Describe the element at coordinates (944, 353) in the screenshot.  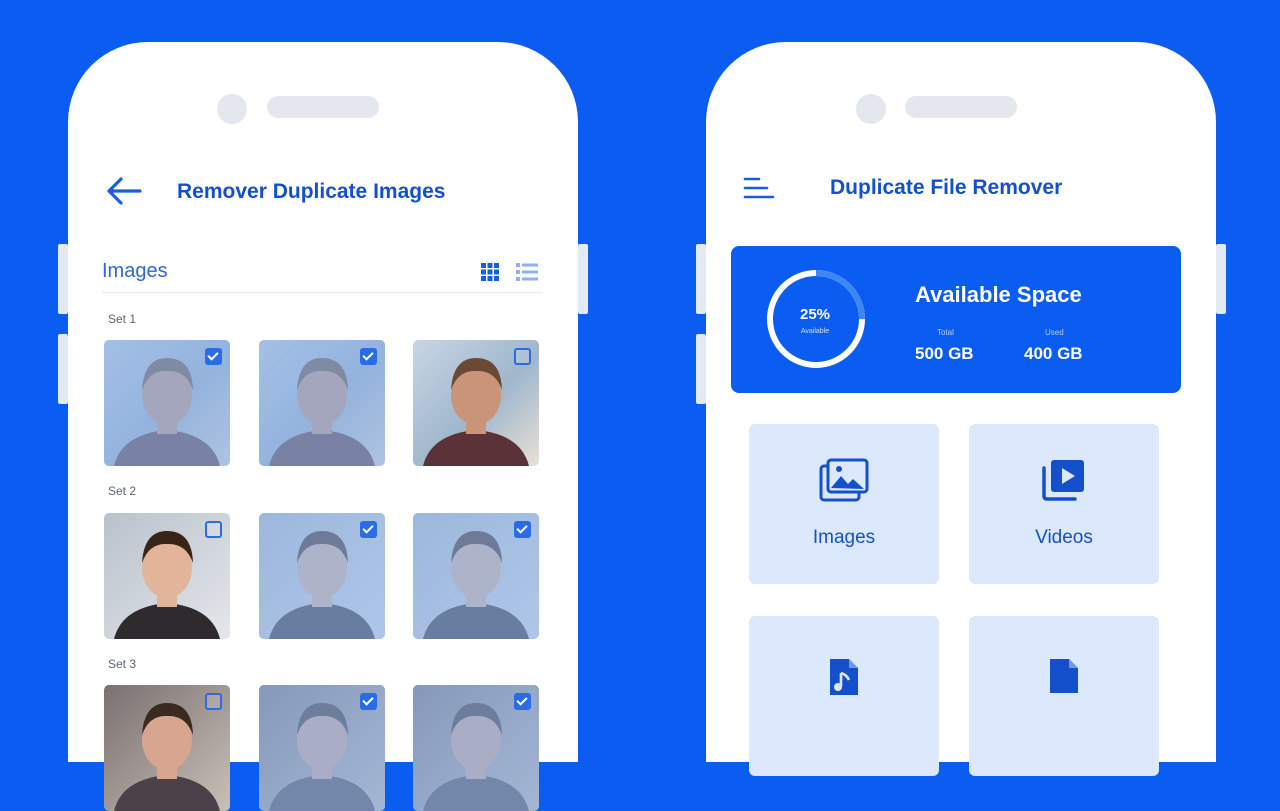
I see `total-value: 500 GB` at that location.